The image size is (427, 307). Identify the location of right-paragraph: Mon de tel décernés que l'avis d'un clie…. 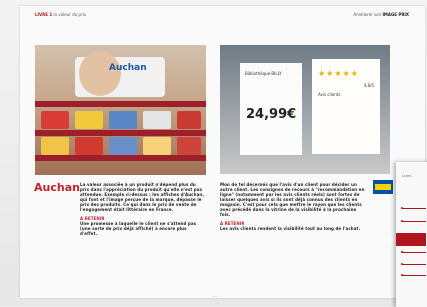
(292, 199).